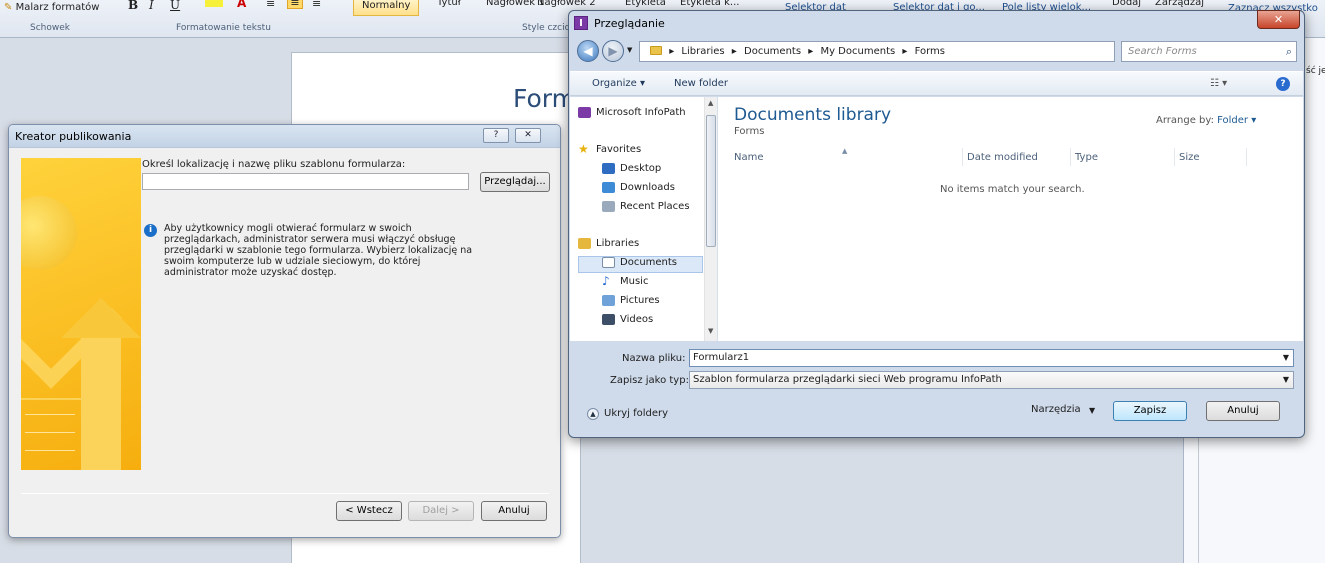 The image size is (1325, 563). What do you see at coordinates (638, 187) in the screenshot?
I see `nav-item-downloads: Downloads` at bounding box center [638, 187].